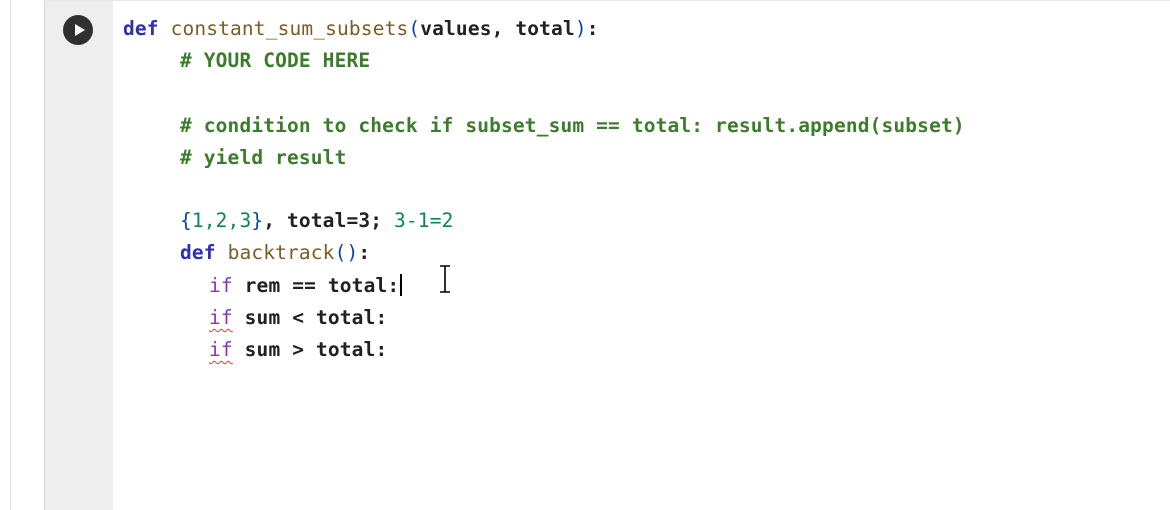 This screenshot has width=1170, height=510. I want to click on run-cell-button, so click(78, 30).